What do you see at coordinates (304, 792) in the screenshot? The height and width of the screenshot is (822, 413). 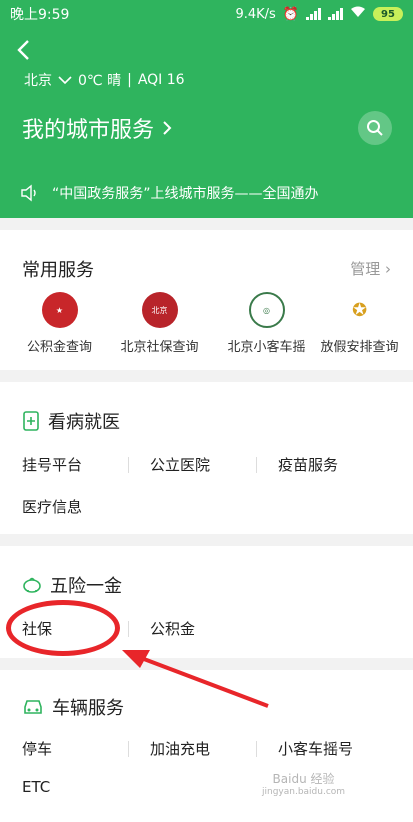 I see `watermark-line2: jingyan.baidu.com` at bounding box center [304, 792].